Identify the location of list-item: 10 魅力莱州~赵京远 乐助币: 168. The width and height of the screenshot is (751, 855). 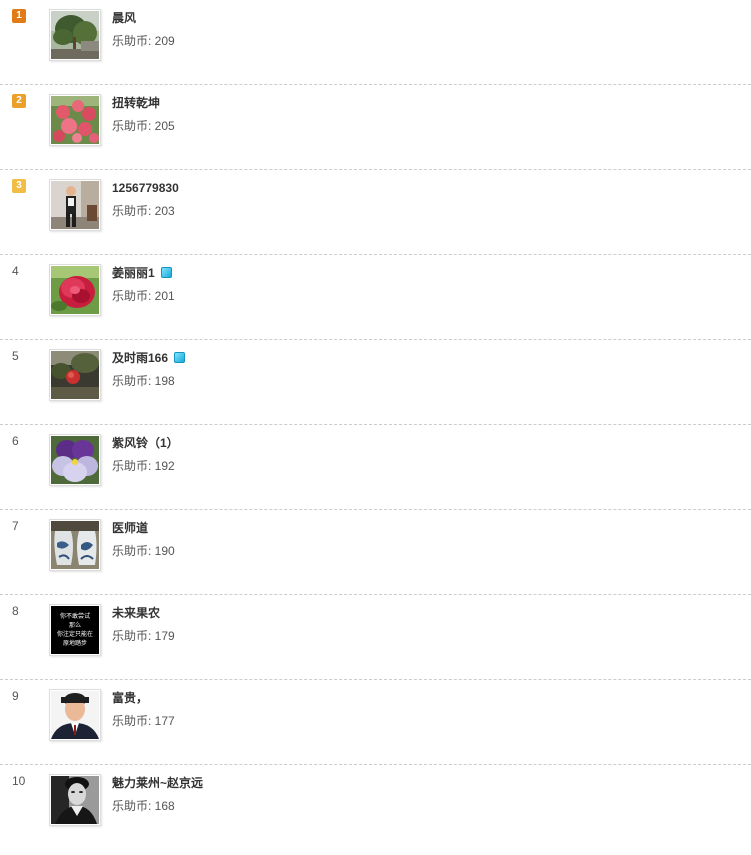
(375, 807).